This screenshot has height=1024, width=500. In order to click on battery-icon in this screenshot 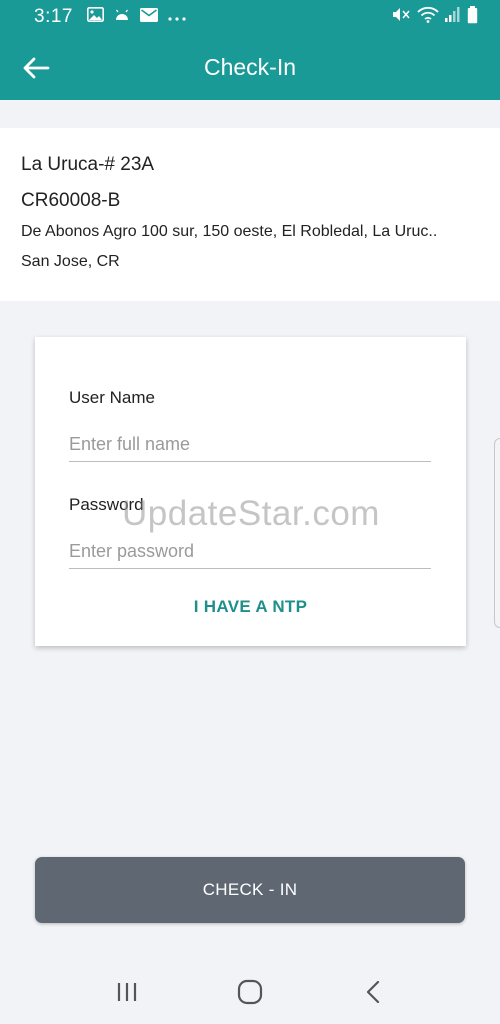, I will do `click(472, 17)`.